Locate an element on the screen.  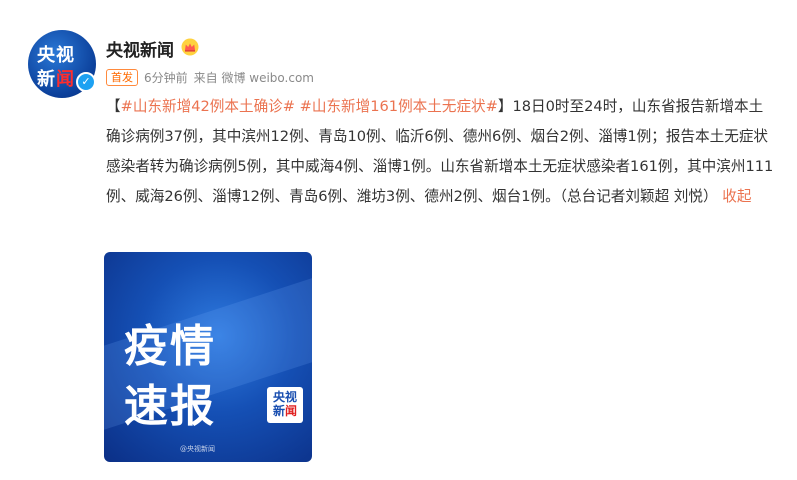
avatar-text-bottom: 新闻 is located at coordinates (56, 79).